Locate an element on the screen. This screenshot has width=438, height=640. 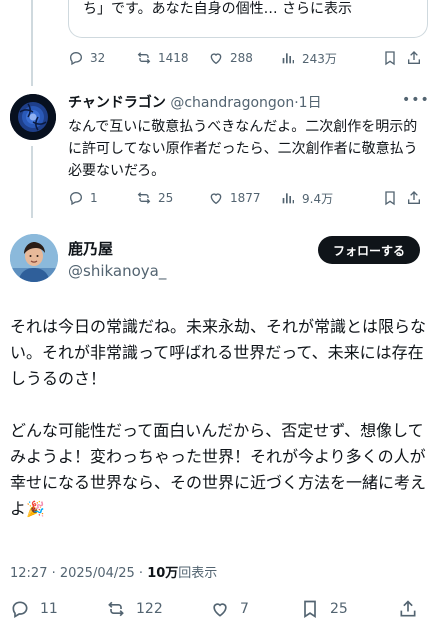
reply-button: 32 is located at coordinates (102, 58).